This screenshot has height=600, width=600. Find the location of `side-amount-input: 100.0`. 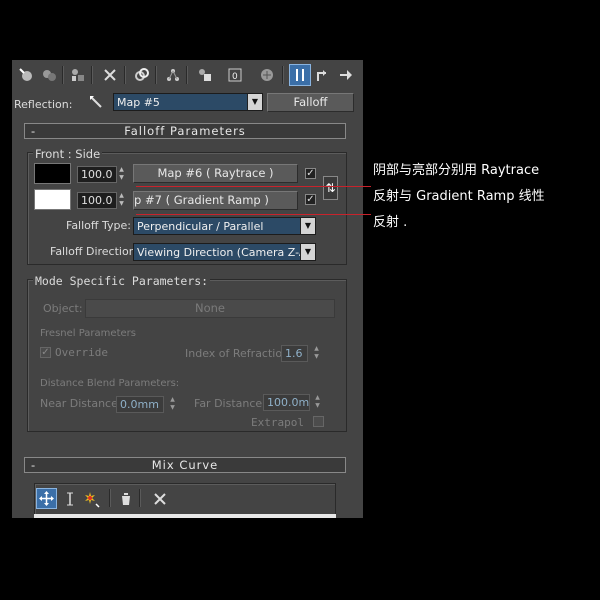

side-amount-input: 100.0 is located at coordinates (97, 200).